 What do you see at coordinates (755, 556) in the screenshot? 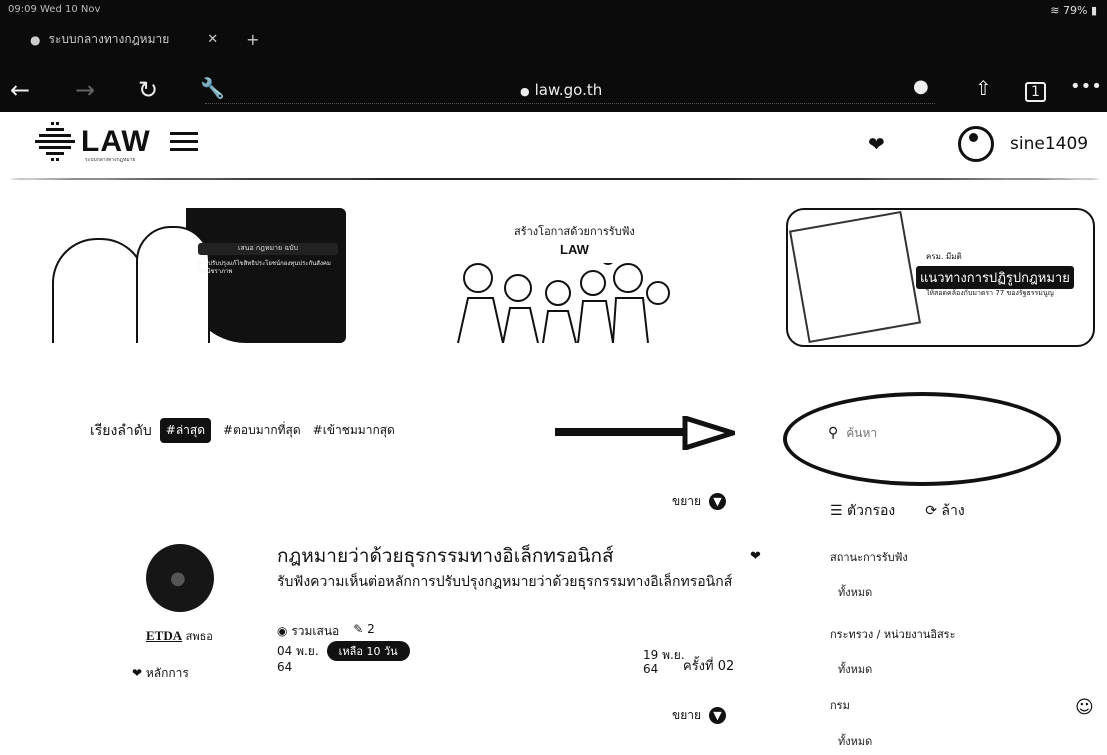
I see `like-heart-icon: ❤` at bounding box center [755, 556].